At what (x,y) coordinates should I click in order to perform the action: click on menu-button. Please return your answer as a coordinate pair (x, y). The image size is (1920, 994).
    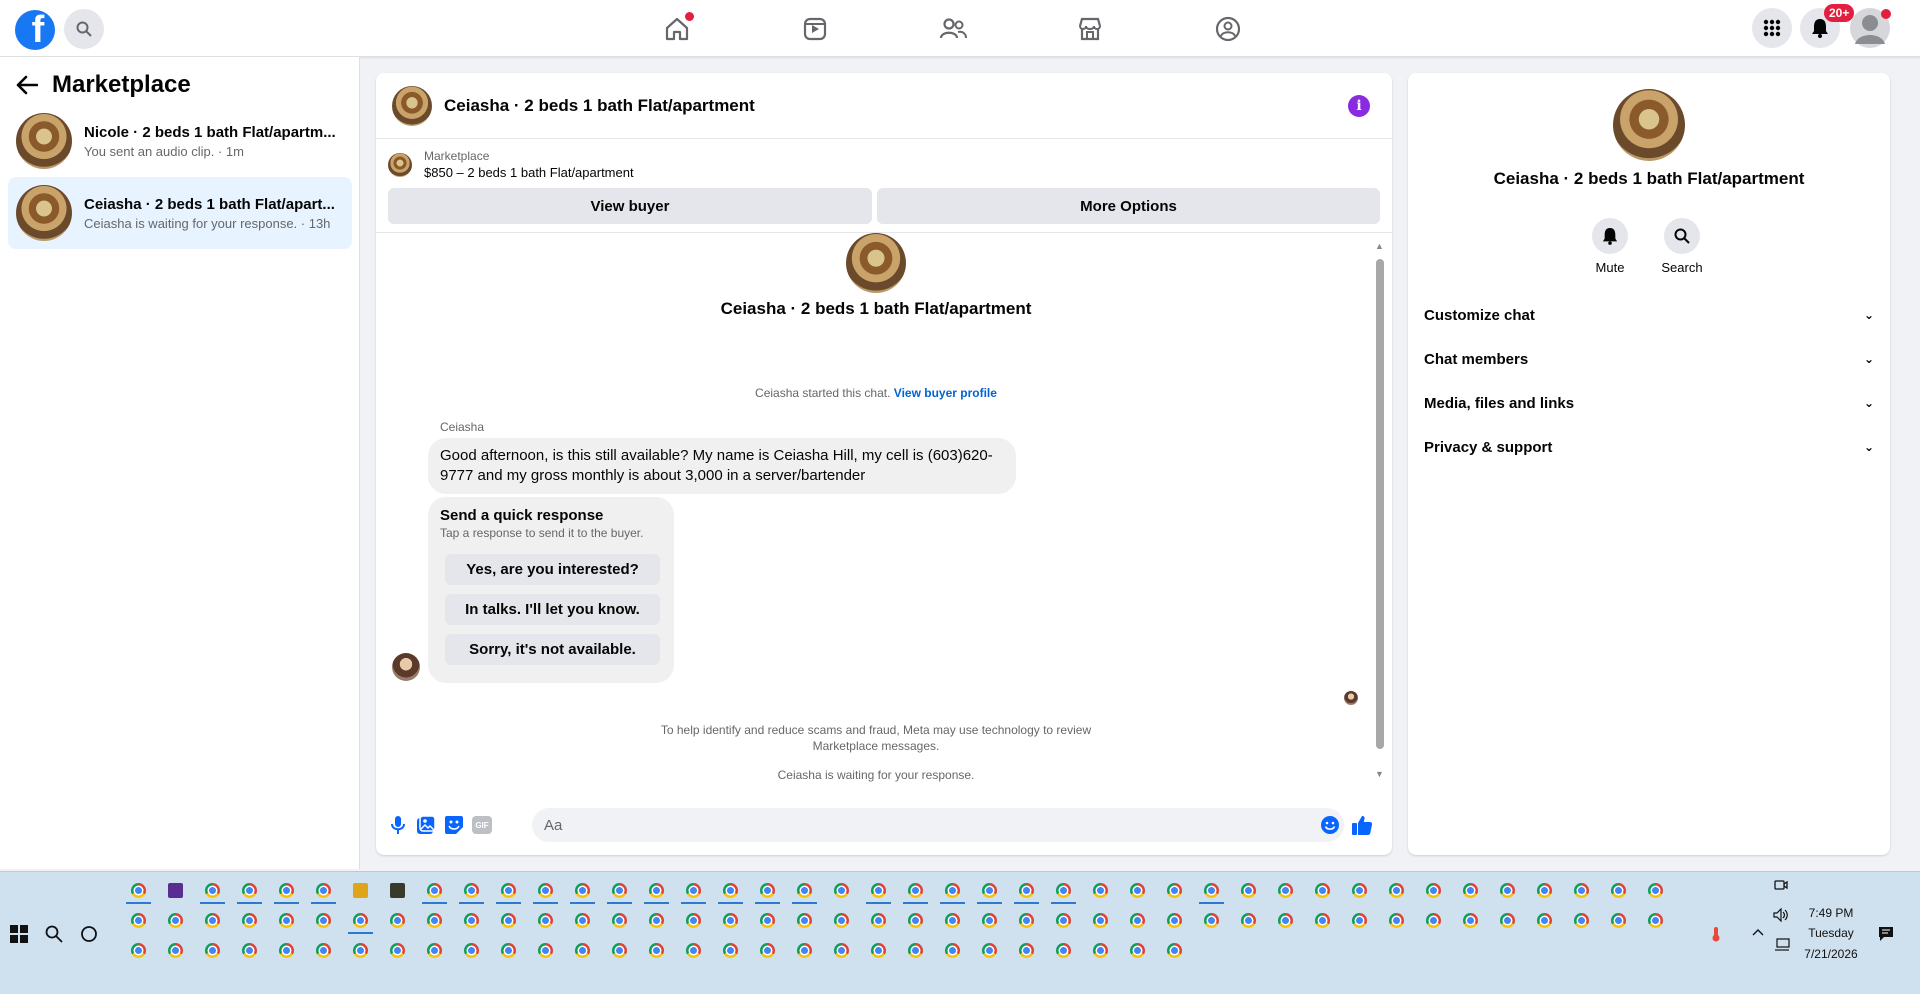
    Looking at the image, I should click on (1772, 28).